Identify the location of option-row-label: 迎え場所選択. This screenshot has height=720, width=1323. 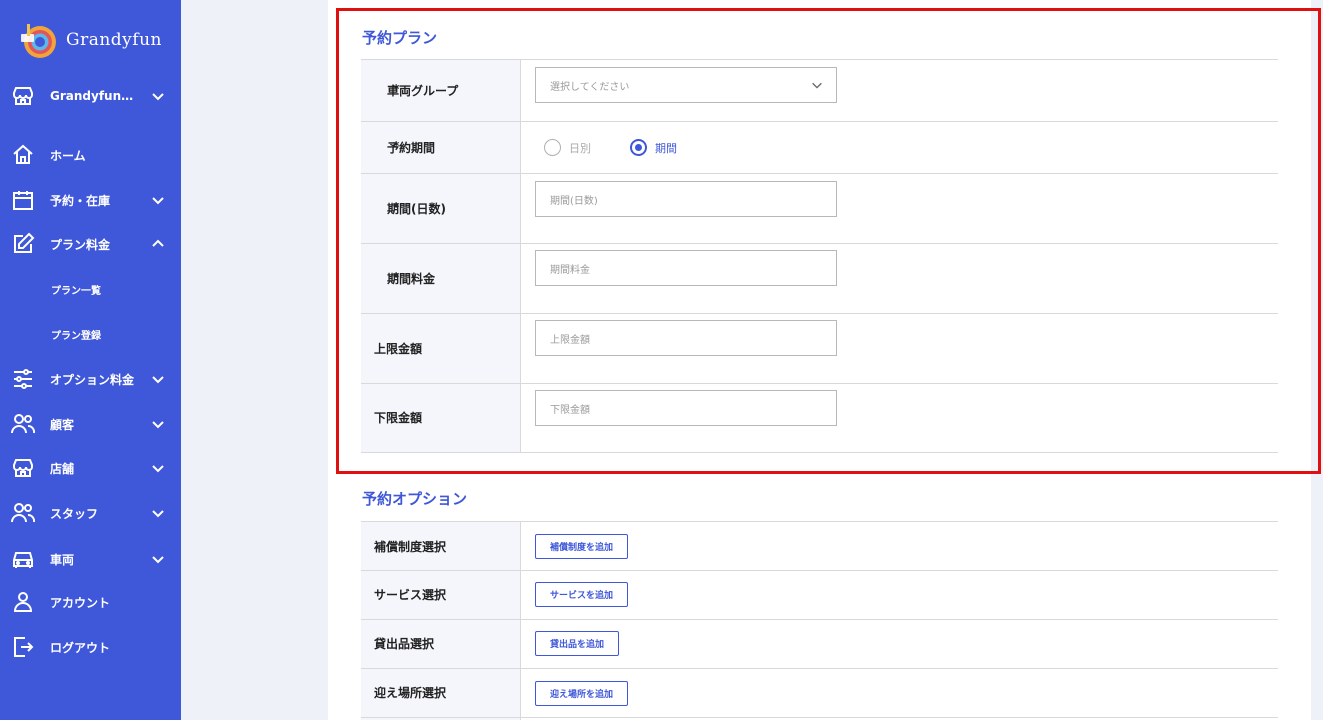
(410, 693).